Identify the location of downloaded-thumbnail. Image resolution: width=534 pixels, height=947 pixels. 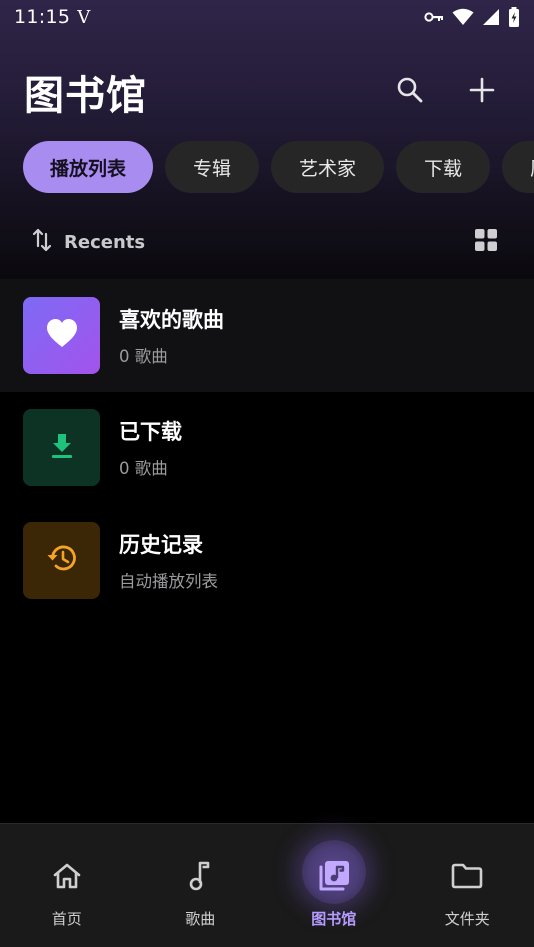
(61, 448).